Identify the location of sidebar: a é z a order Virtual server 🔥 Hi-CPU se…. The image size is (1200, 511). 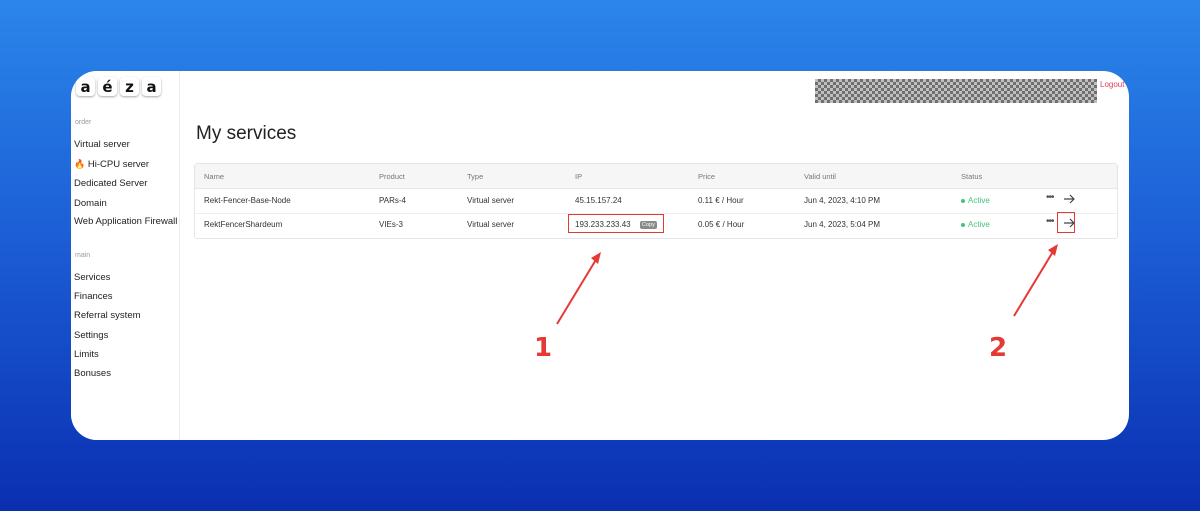
(125, 255).